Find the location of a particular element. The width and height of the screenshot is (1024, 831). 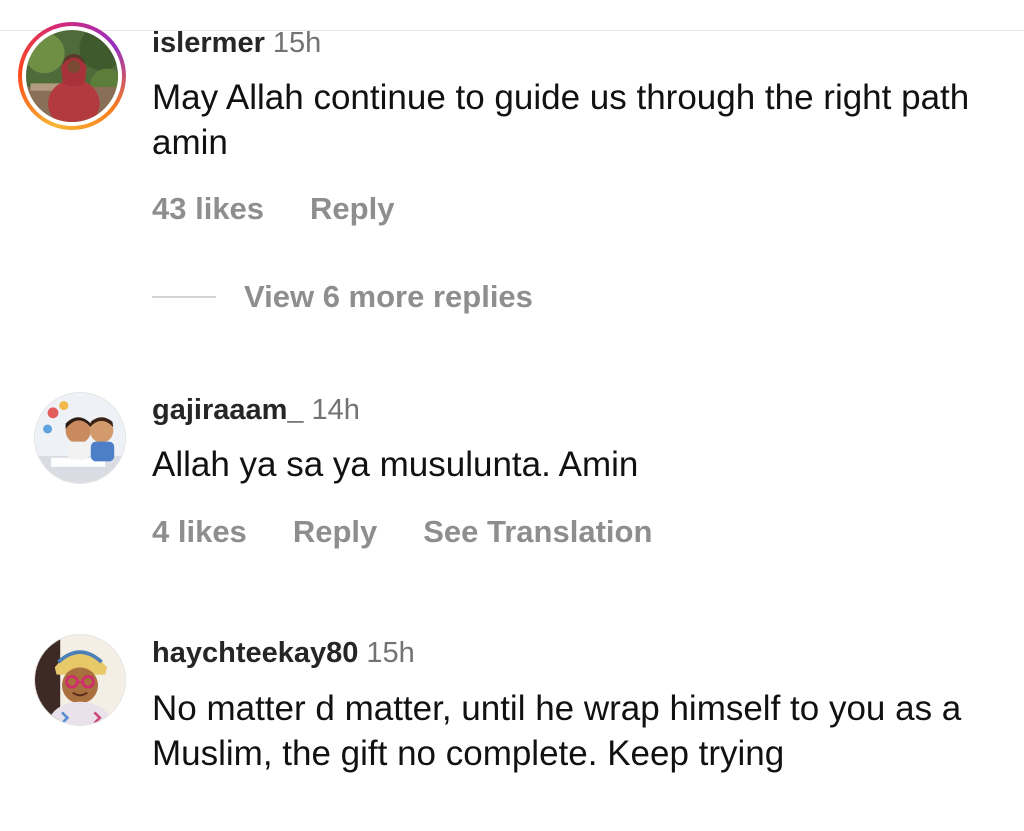

likes-count: 43 likes is located at coordinates (208, 208).